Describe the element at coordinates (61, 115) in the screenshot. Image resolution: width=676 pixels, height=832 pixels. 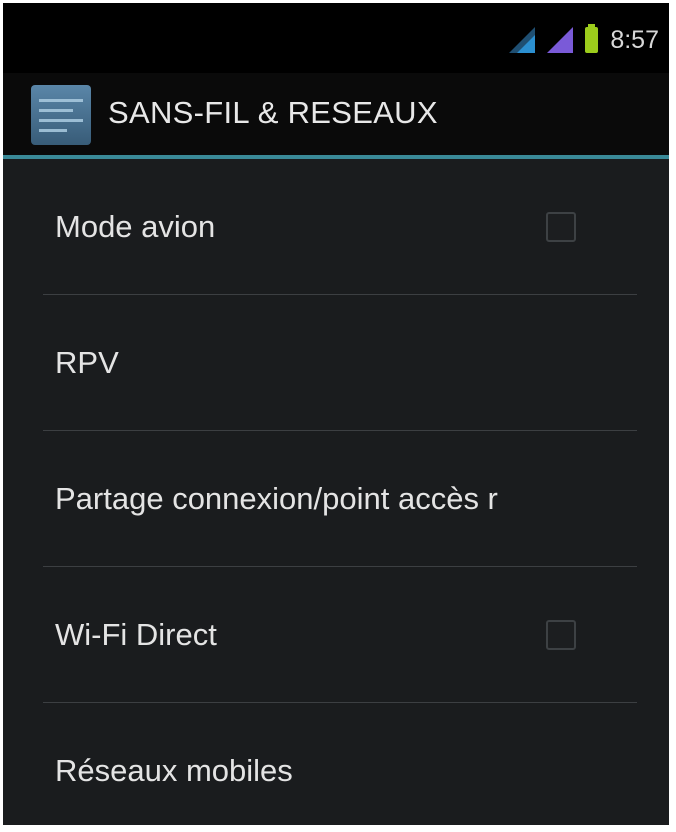
I see `wireless-settings-icon` at that location.